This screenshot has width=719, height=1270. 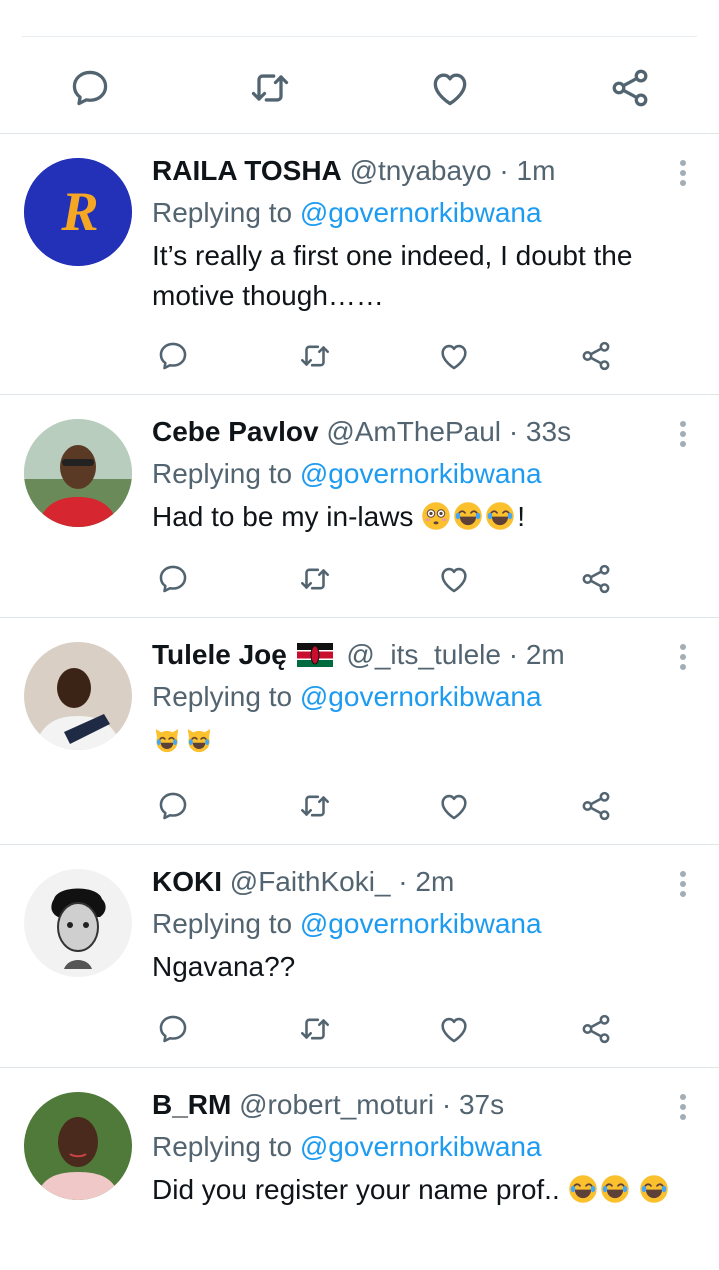 What do you see at coordinates (219, 654) in the screenshot?
I see `display-name: Tulele Joę` at bounding box center [219, 654].